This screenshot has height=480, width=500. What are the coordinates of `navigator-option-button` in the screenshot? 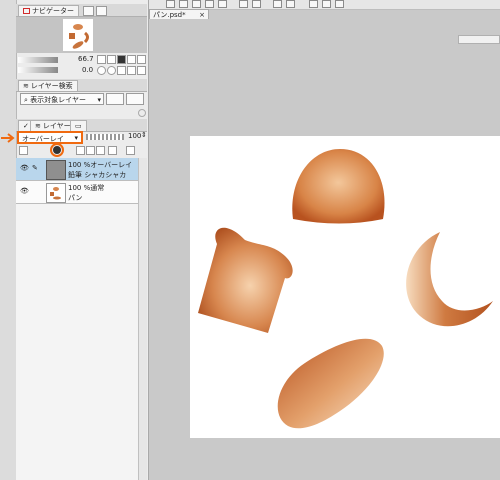 It's located at (88, 11).